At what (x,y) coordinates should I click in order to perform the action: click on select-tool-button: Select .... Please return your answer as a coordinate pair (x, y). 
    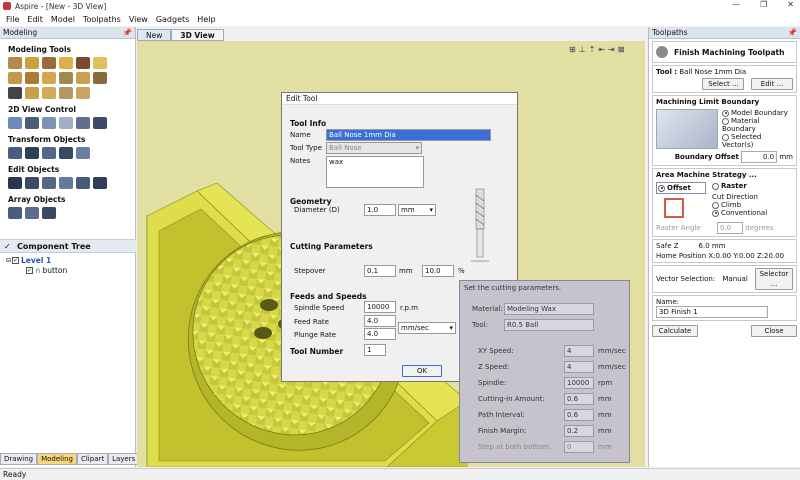
    Looking at the image, I should click on (723, 84).